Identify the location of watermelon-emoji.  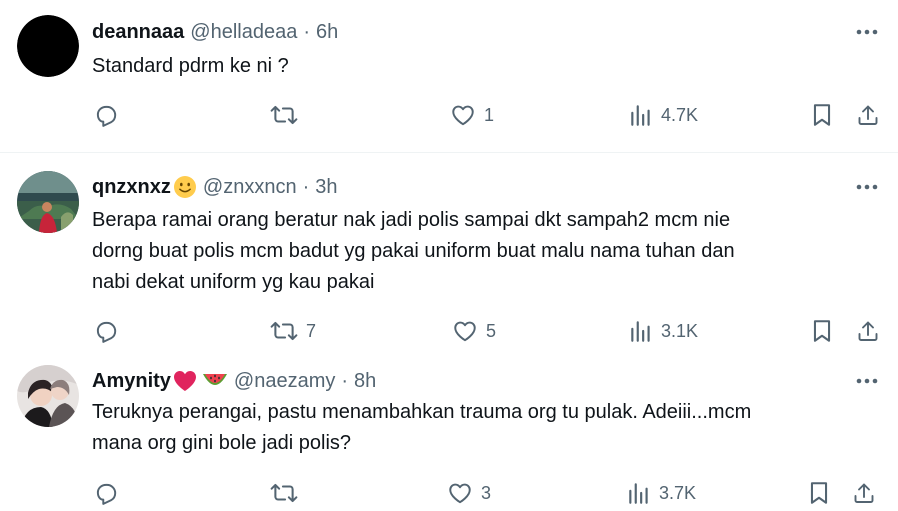
(215, 381).